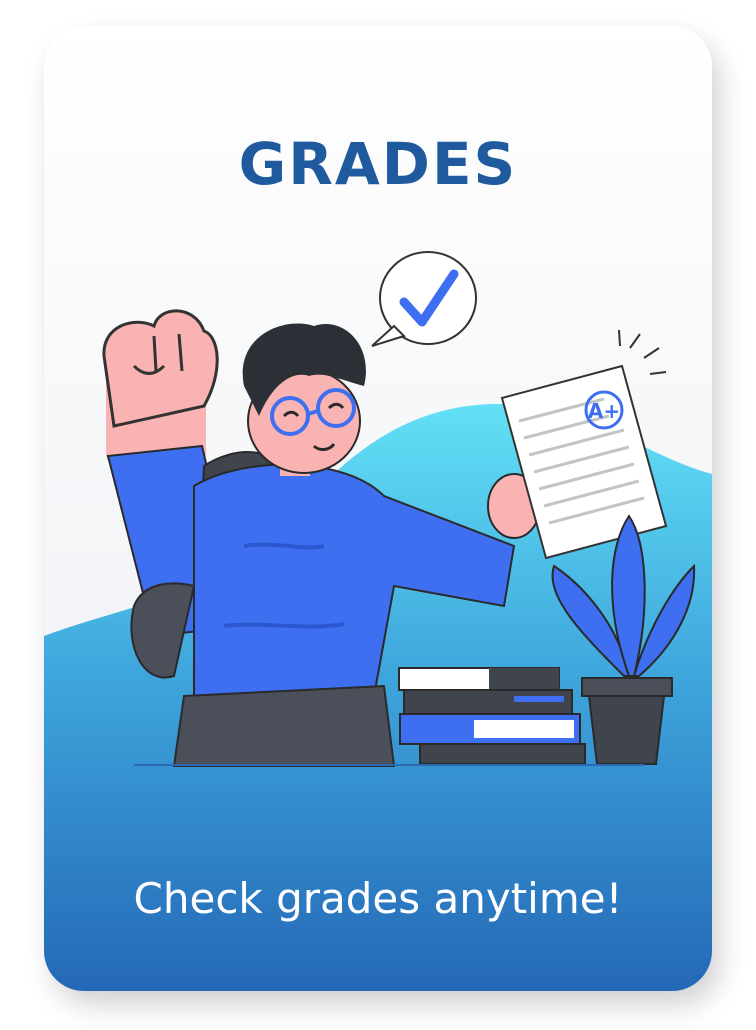 The image size is (756, 1030). Describe the element at coordinates (304, 399) in the screenshot. I see `head` at that location.